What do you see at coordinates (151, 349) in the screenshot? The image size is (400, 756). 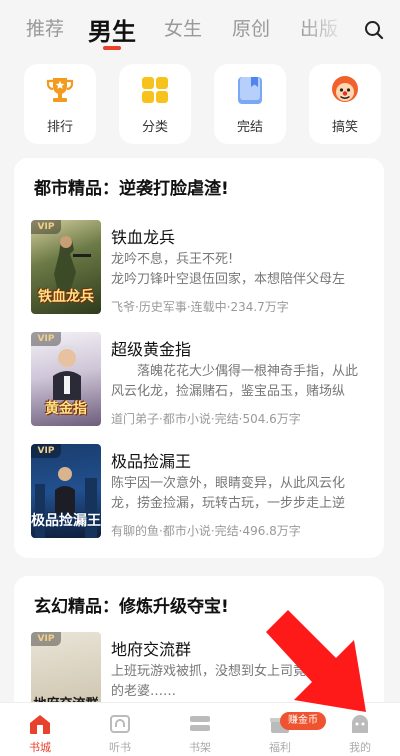 I see `book-title: 超级黄金指` at bounding box center [151, 349].